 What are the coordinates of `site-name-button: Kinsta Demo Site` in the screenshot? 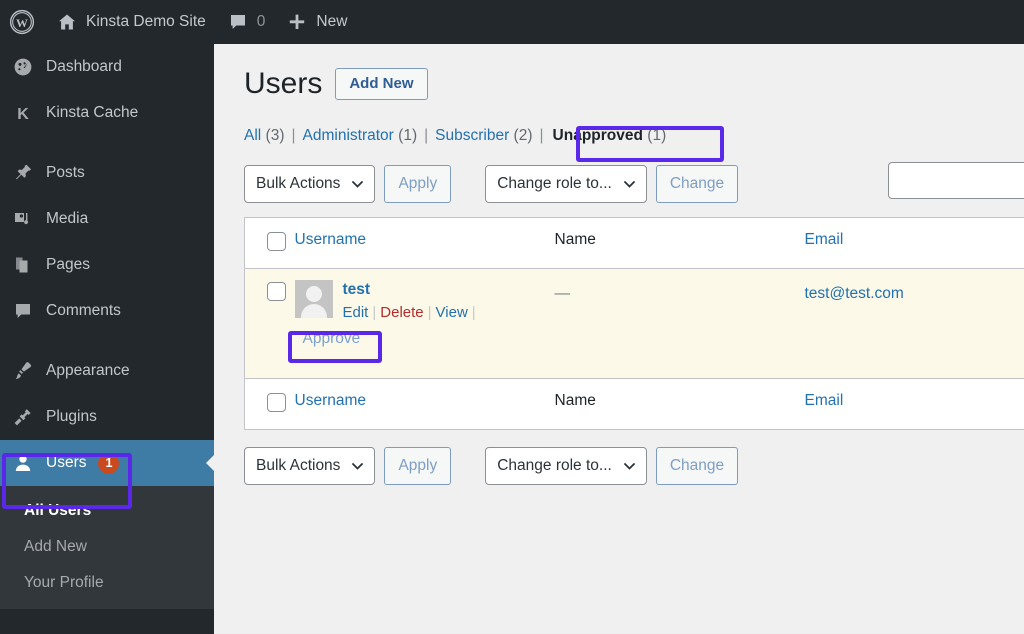 It's located at (131, 22).